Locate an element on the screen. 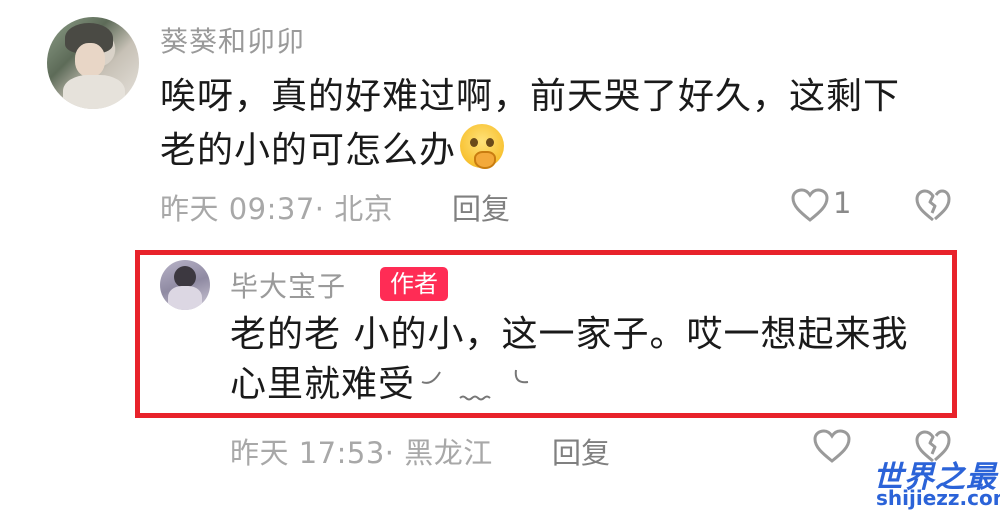 The width and height of the screenshot is (1000, 511). comment-text-line2-container: 老的小的可怎么办 is located at coordinates (332, 151).